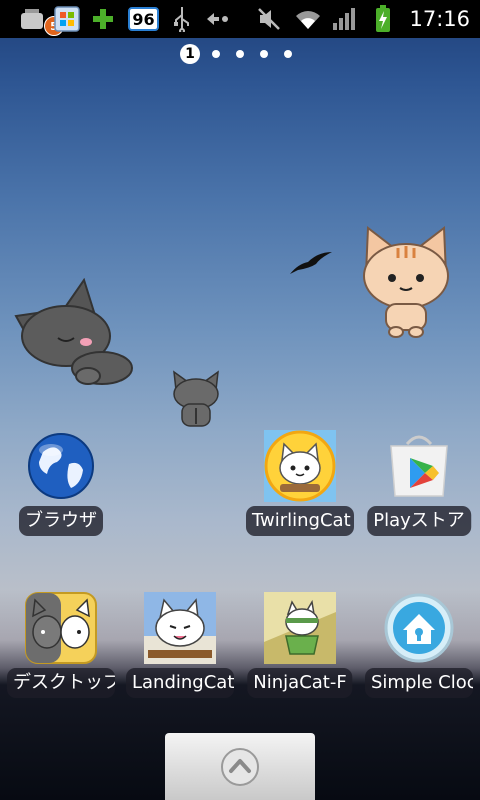 This screenshot has width=480, height=800. What do you see at coordinates (419, 521) in the screenshot?
I see `app-label: Playストア` at bounding box center [419, 521].